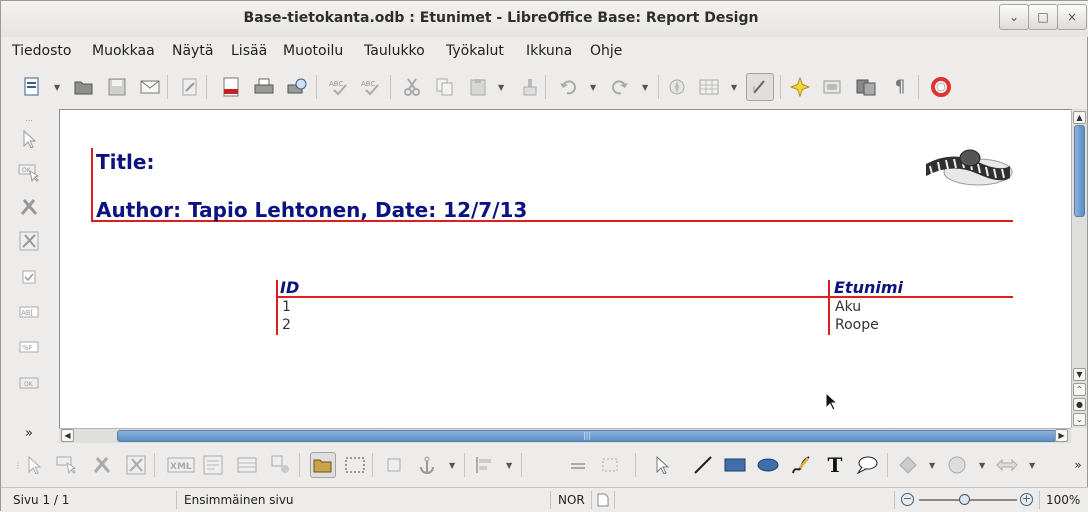 The width and height of the screenshot is (1088, 512). Describe the element at coordinates (190, 87) in the screenshot. I see `edit-mode-icon` at that location.